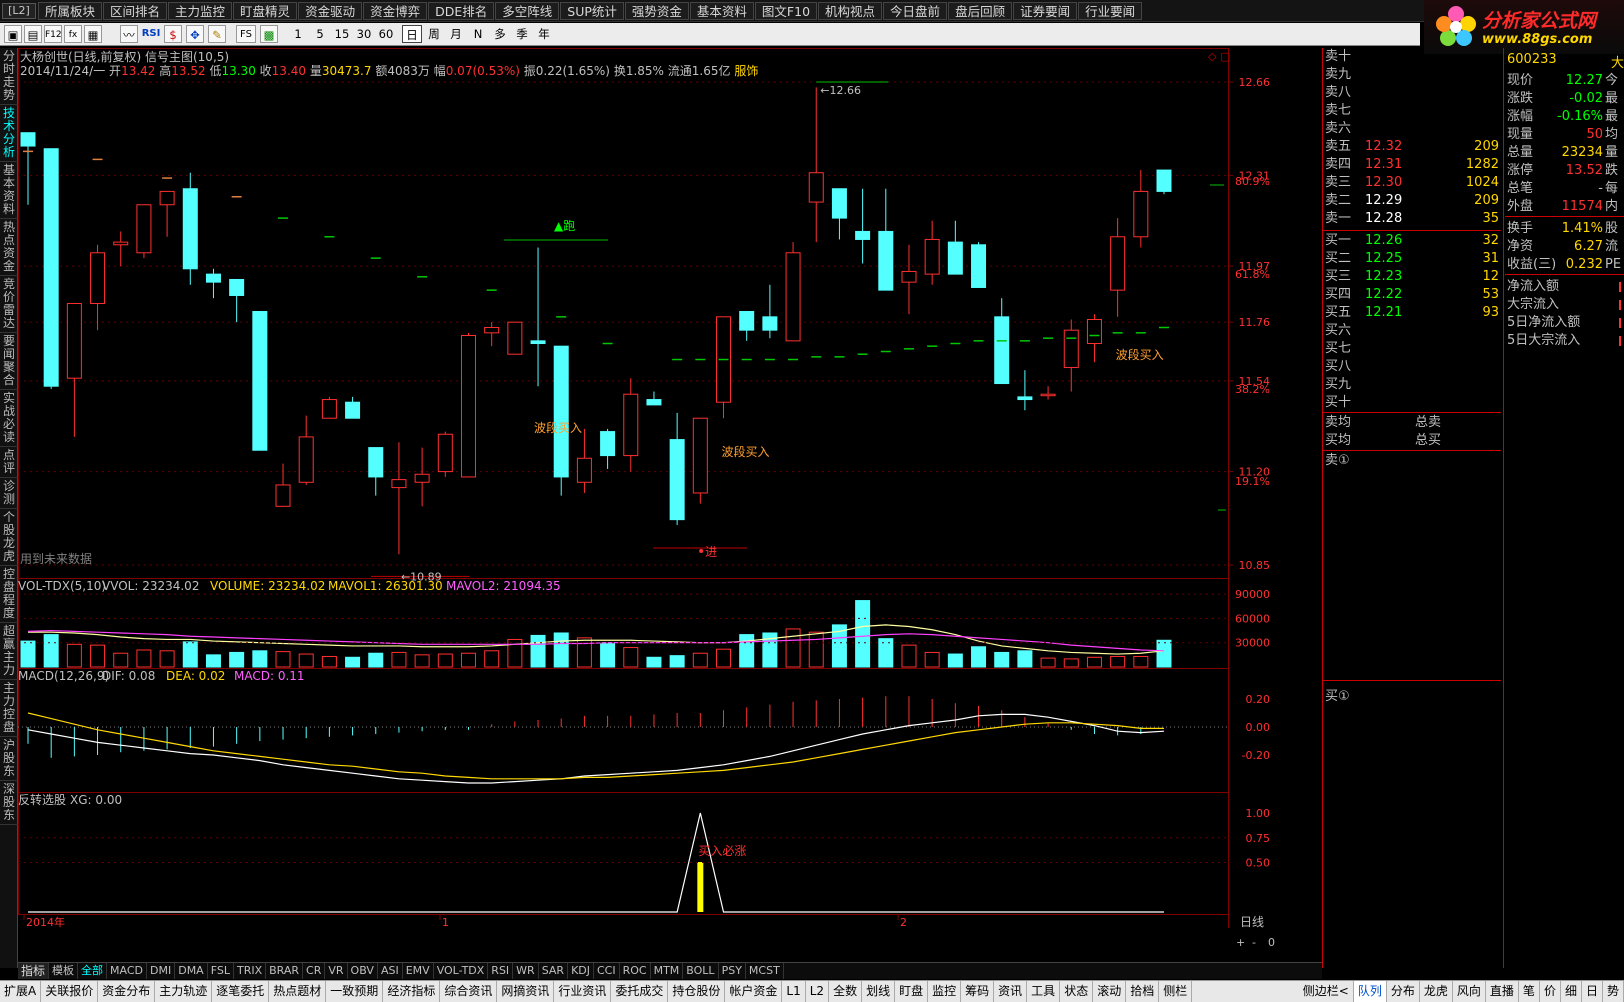 The width and height of the screenshot is (1624, 1002). I want to click on menu-item: 基本资料, so click(721, 11).